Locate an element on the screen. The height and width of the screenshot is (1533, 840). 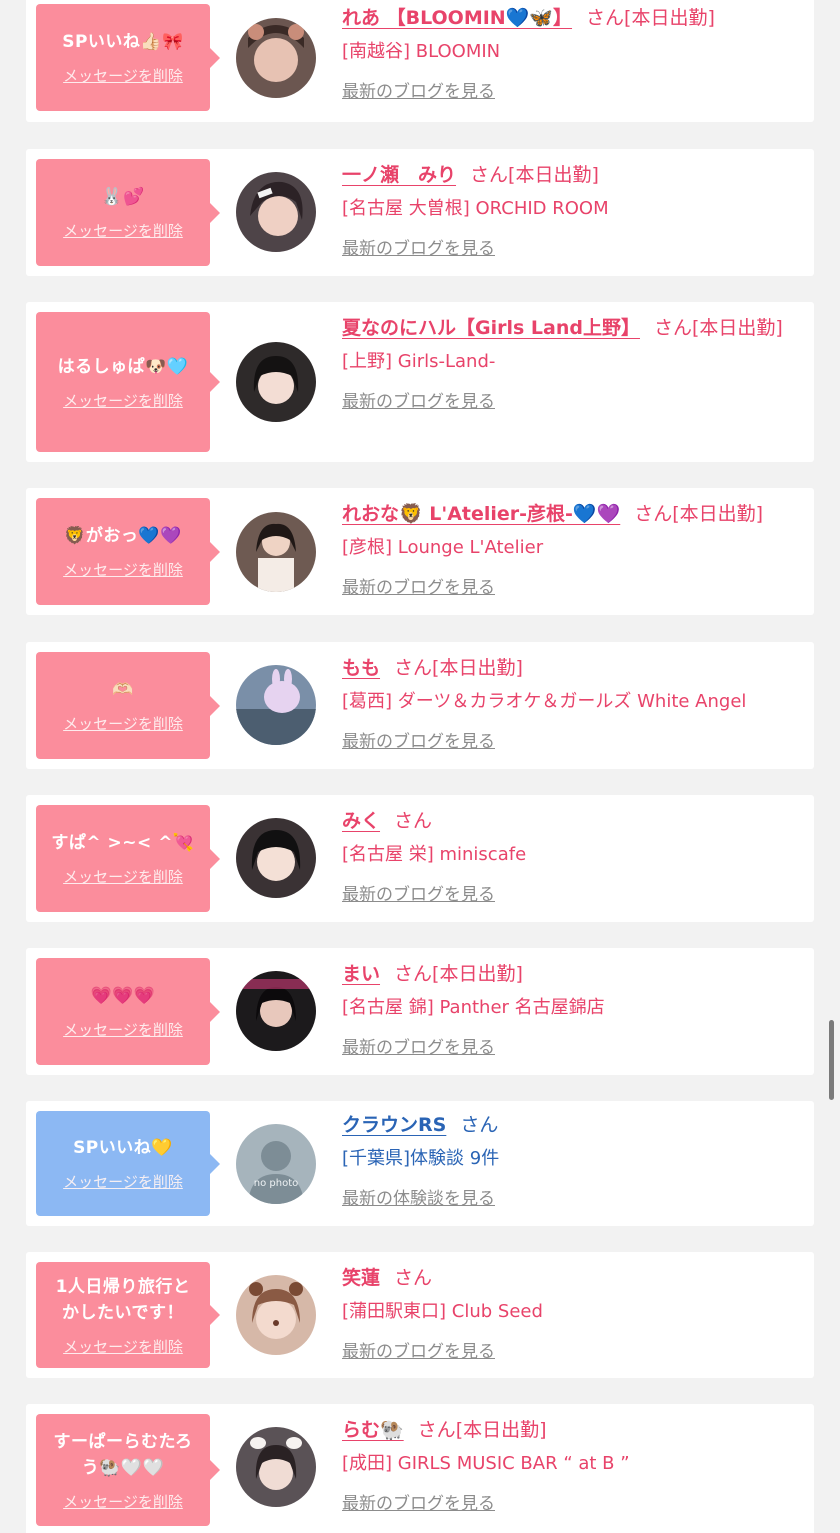
message-text: すーぱーらむたろう🐏🤍🤍 is located at coordinates (123, 1454).